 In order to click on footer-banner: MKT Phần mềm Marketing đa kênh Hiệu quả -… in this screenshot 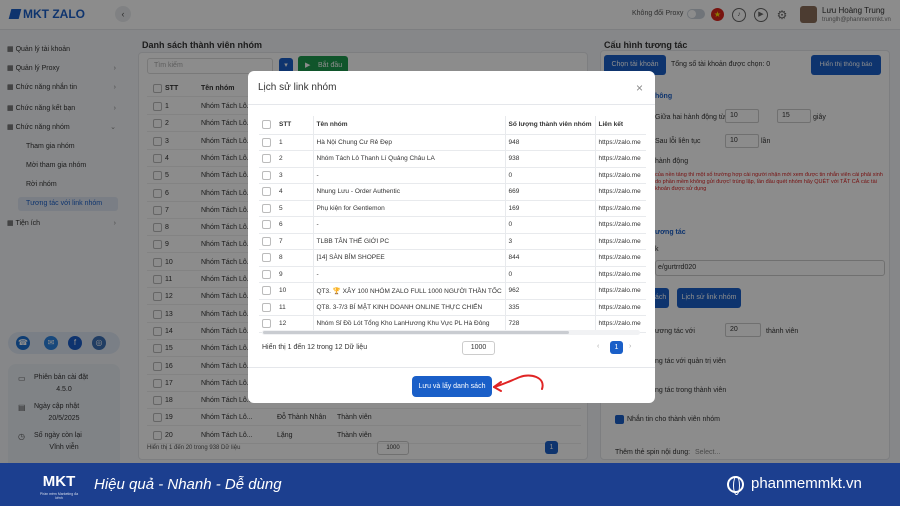, I will do `click(450, 484)`.